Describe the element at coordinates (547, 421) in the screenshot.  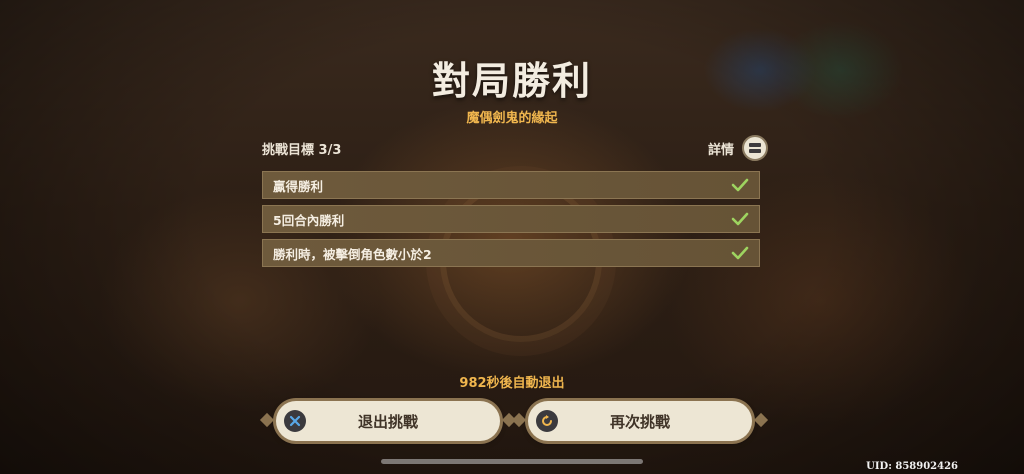
I see `retry-icon` at that location.